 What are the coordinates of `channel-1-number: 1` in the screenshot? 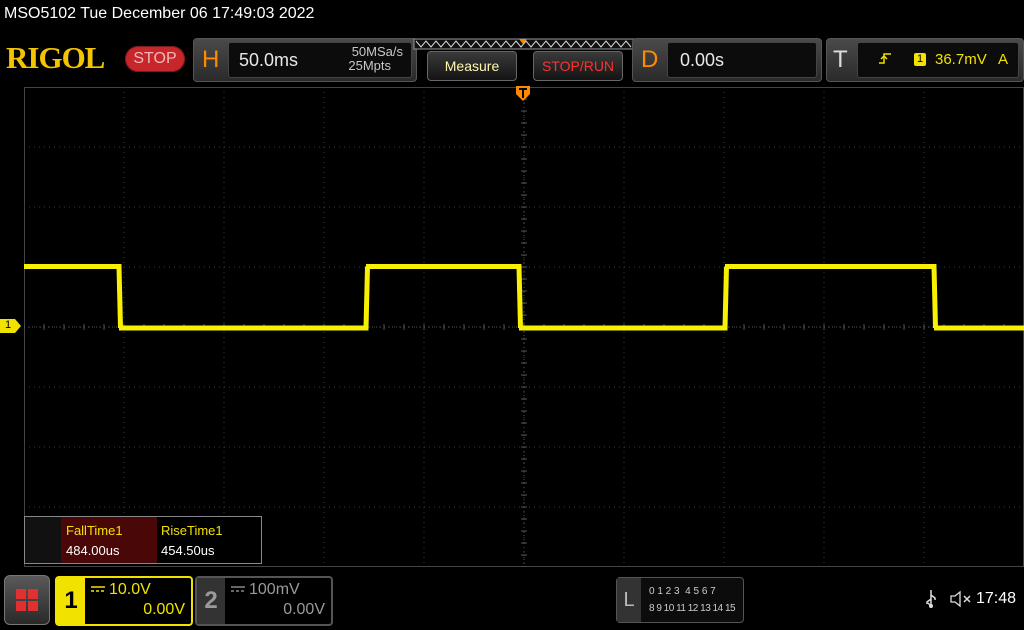 It's located at (71, 601).